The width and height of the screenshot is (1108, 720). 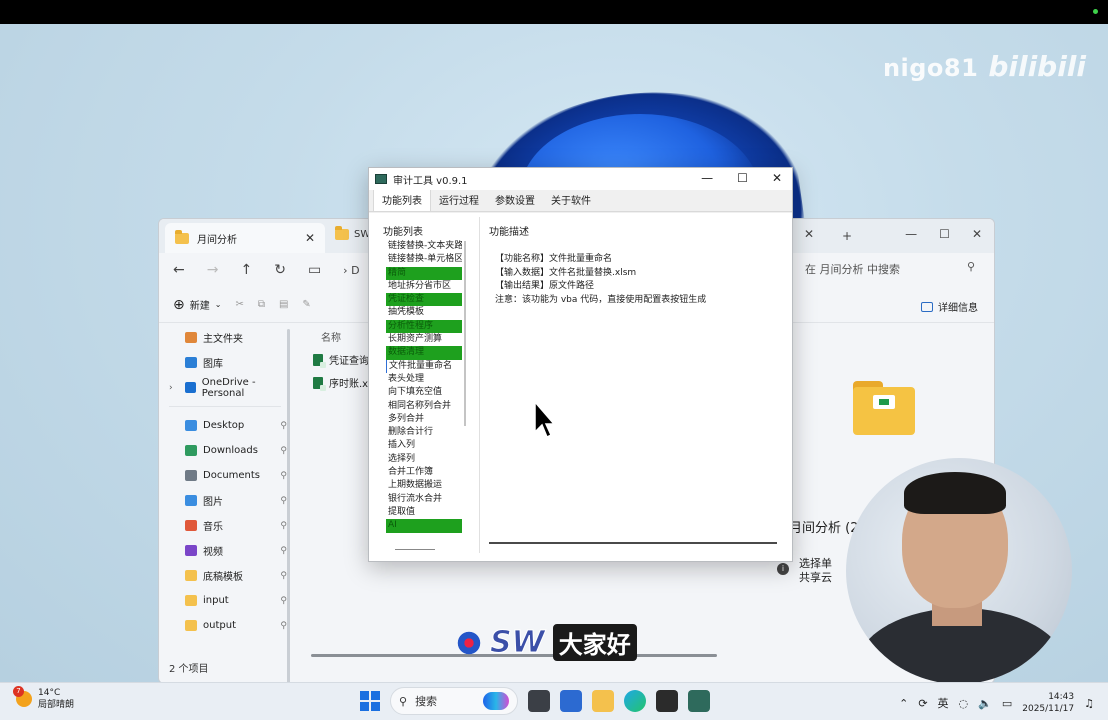 What do you see at coordinates (197, 305) in the screenshot?
I see `new-button: ⊕ 新建 ⌄` at bounding box center [197, 305].